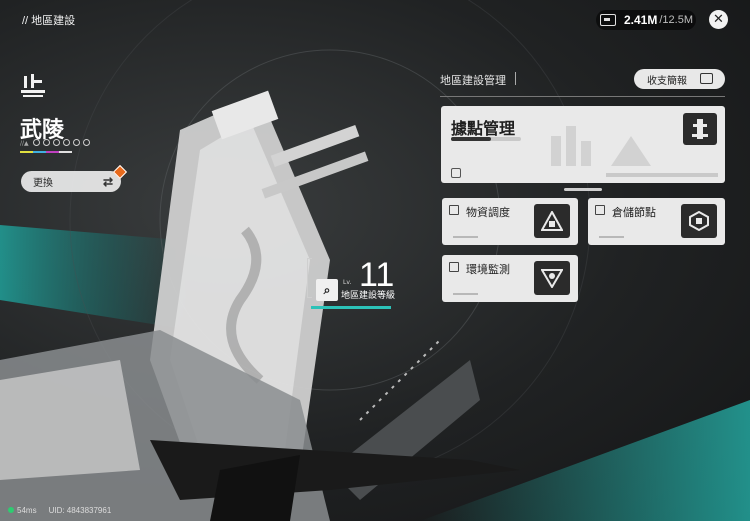  I want to click on card-label: 環境監測, so click(488, 269).